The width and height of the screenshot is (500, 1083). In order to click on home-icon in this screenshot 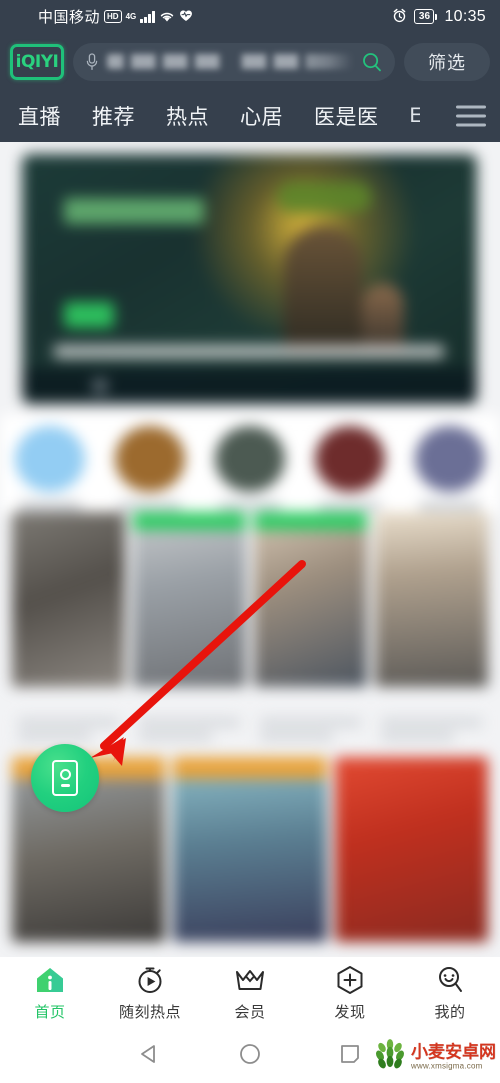, I will do `click(50, 980)`.